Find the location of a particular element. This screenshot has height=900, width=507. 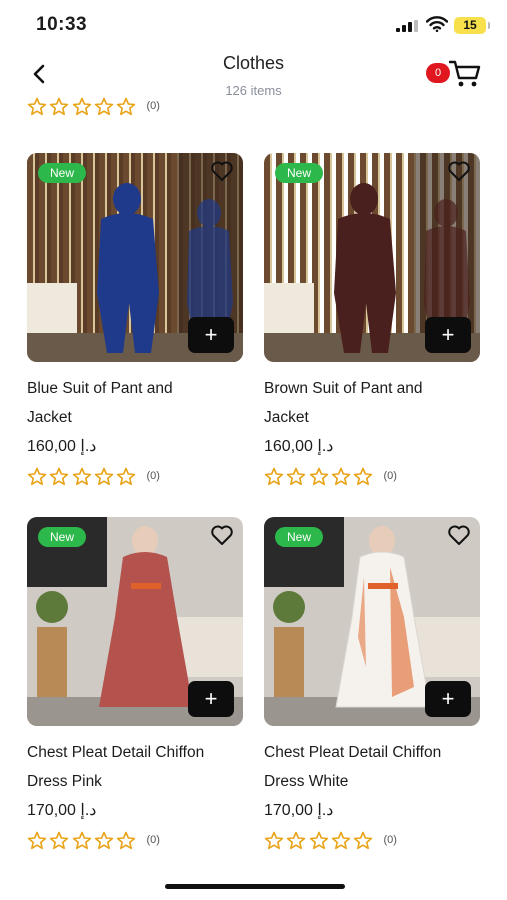

cart-count-badge: 0 is located at coordinates (438, 73).